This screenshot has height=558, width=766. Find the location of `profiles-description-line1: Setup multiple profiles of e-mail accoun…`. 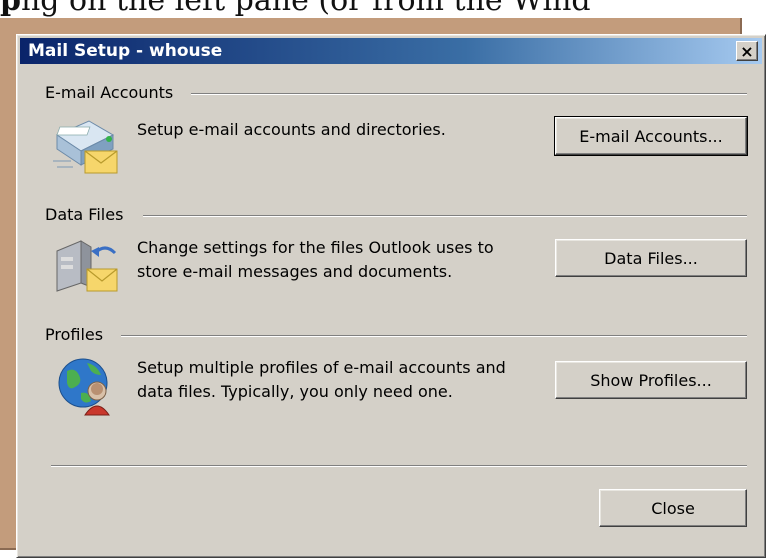

profiles-description-line1: Setup multiple profiles of e-mail accoun… is located at coordinates (321, 367).